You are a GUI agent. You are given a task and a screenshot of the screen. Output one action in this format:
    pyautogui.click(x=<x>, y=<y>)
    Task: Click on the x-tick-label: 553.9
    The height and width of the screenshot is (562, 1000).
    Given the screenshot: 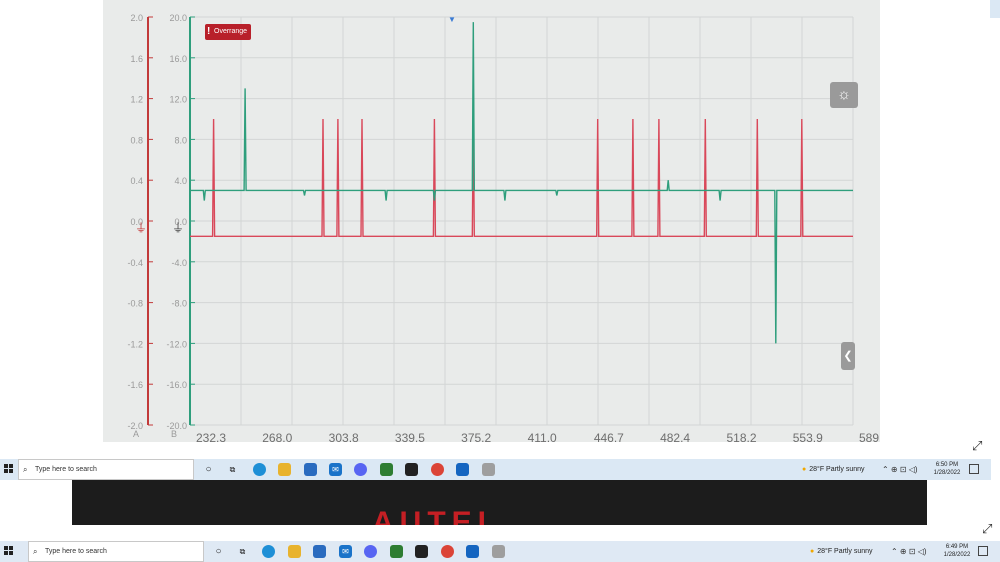 What is the action you would take?
    pyautogui.click(x=808, y=436)
    